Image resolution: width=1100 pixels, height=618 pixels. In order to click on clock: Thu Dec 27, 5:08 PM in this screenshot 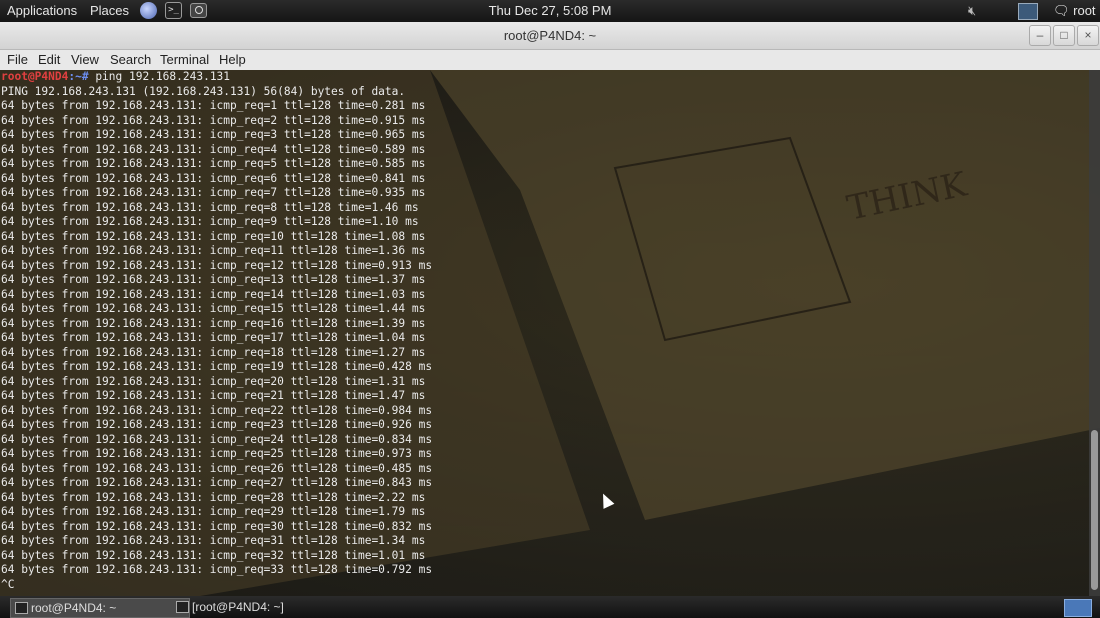, I will do `click(550, 10)`.